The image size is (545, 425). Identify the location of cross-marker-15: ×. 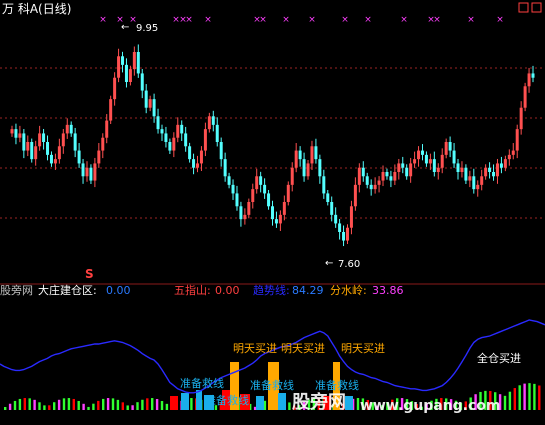
(437, 20).